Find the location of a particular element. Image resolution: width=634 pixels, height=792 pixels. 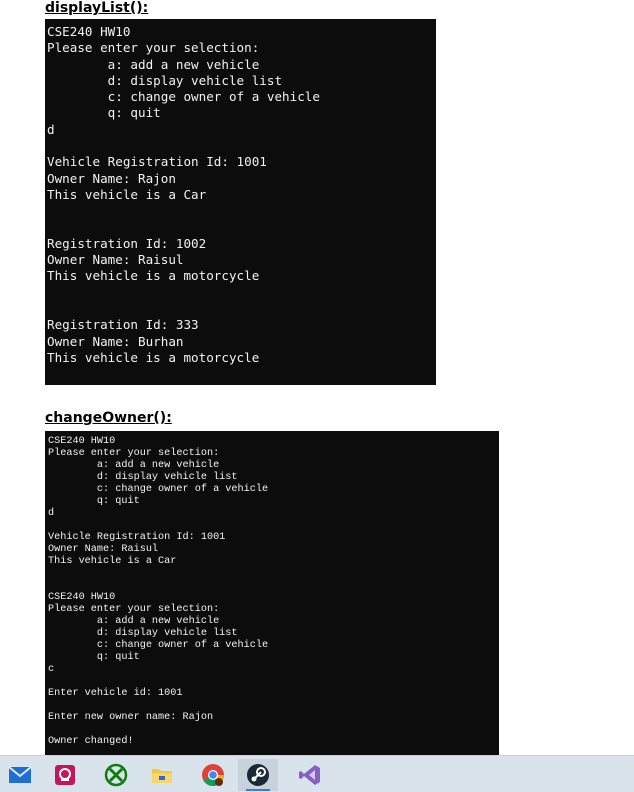

file-explorer-icon is located at coordinates (162, 775).